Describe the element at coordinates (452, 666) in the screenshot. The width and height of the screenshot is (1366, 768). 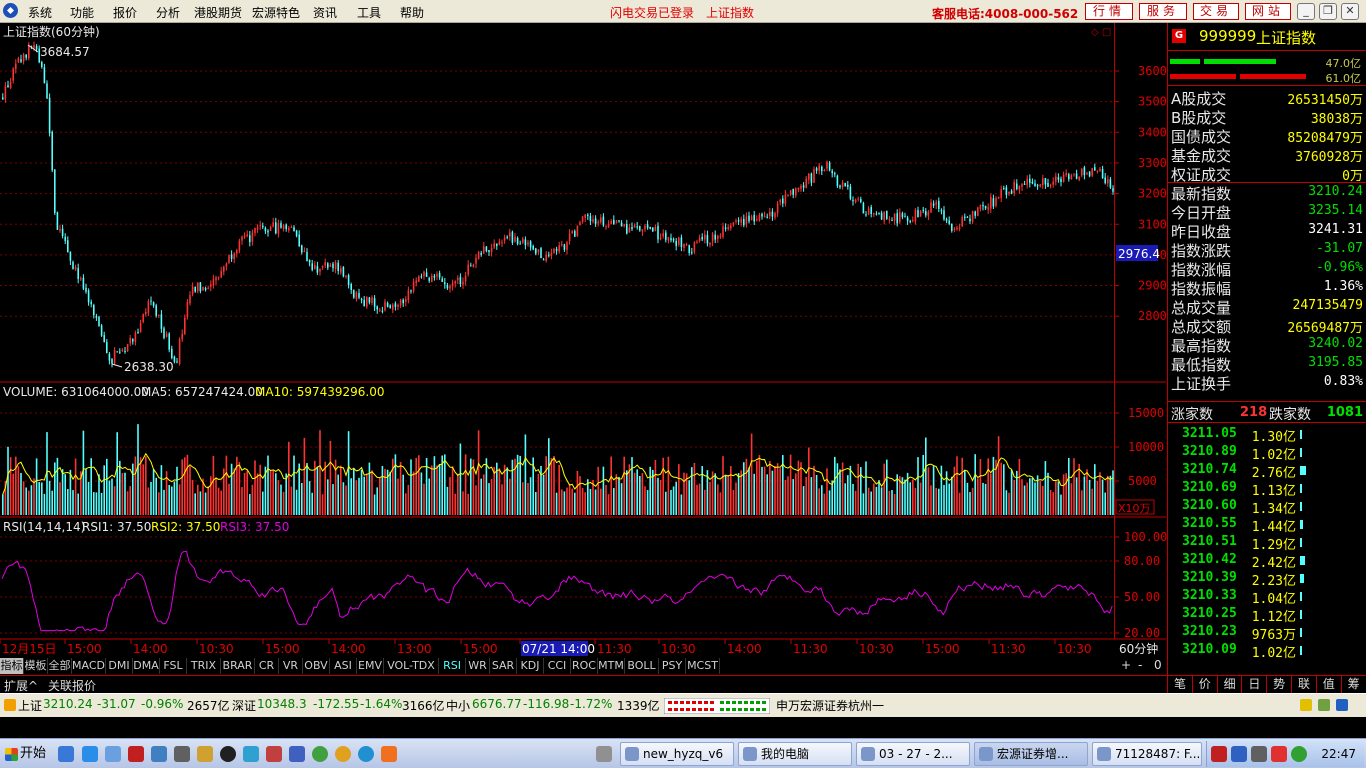
I see `indicator-tab-rsi: RSI` at that location.